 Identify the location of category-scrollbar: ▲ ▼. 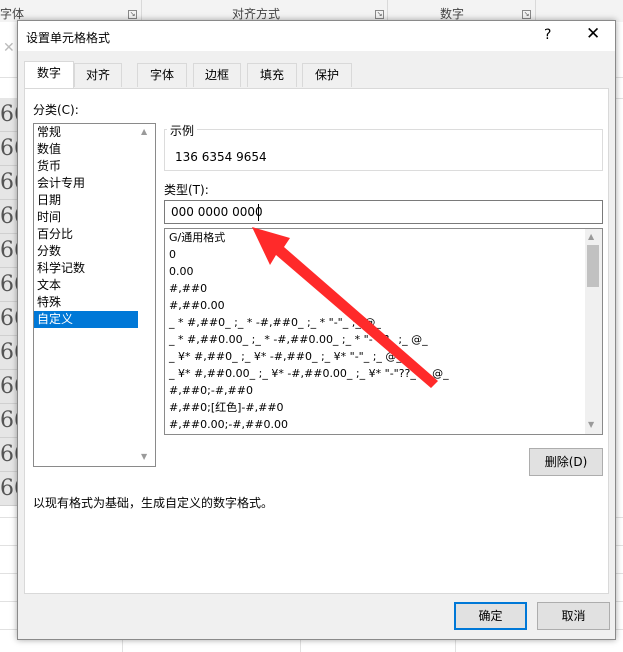
(146, 295).